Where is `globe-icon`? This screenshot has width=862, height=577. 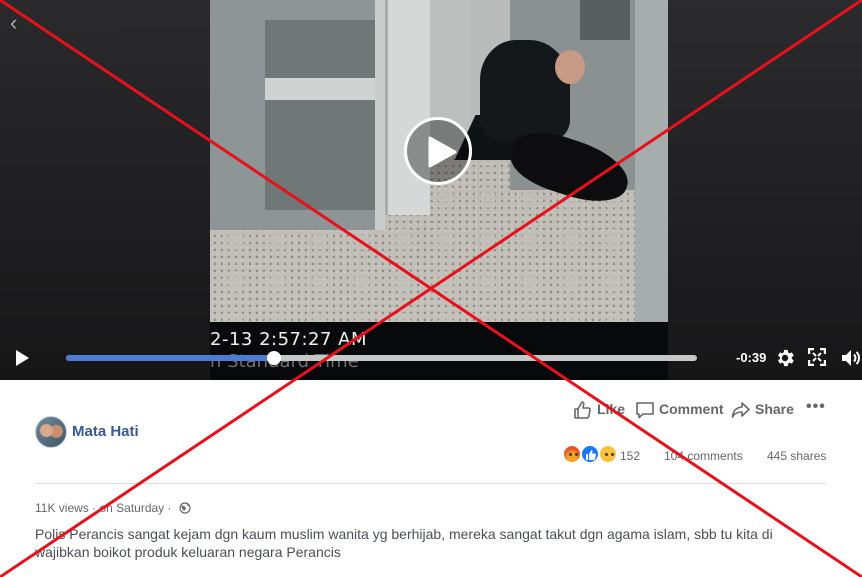 globe-icon is located at coordinates (185, 508).